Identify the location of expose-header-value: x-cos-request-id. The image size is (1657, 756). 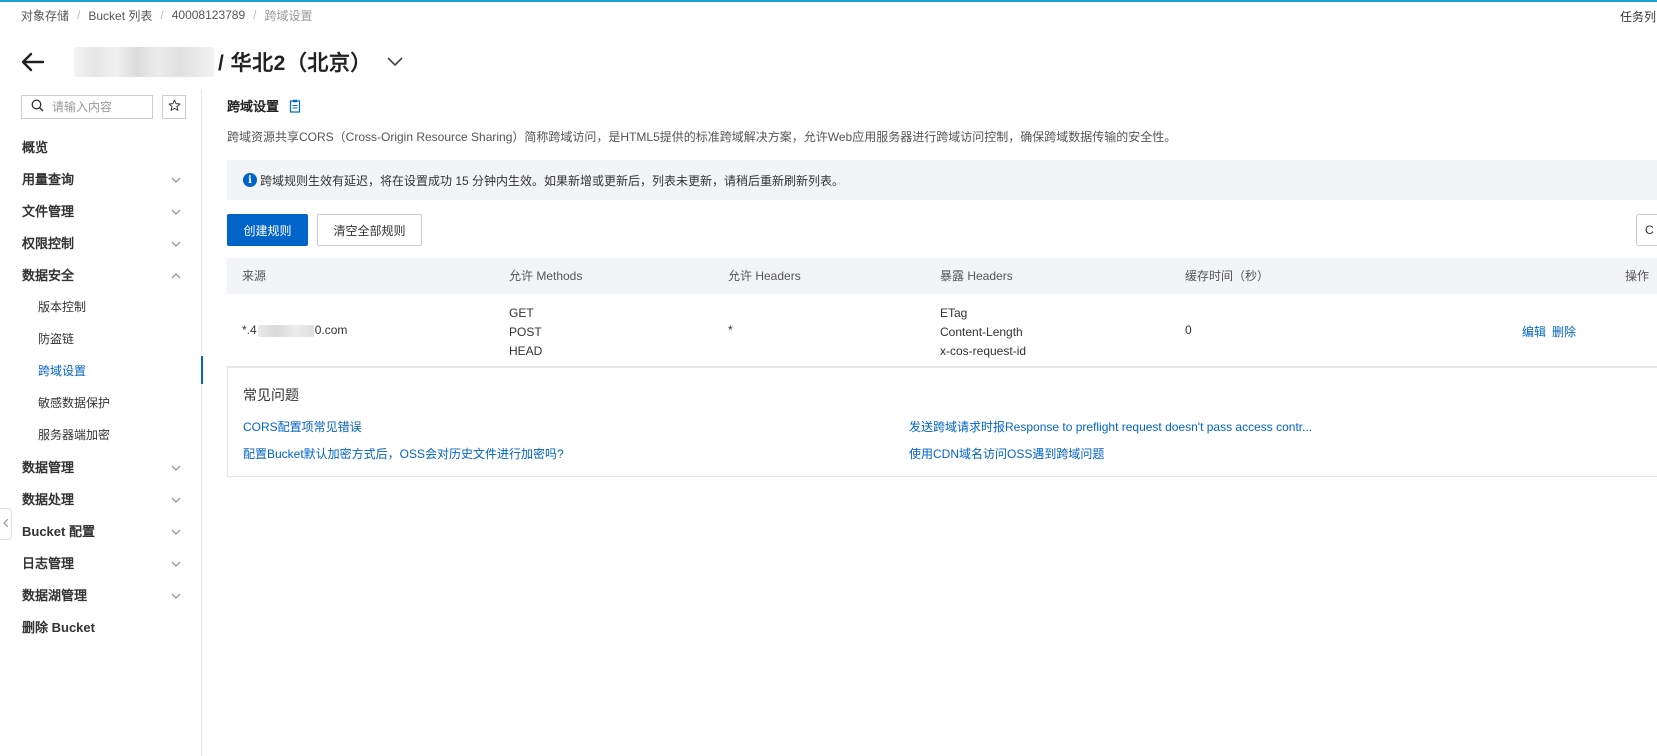
(983, 351).